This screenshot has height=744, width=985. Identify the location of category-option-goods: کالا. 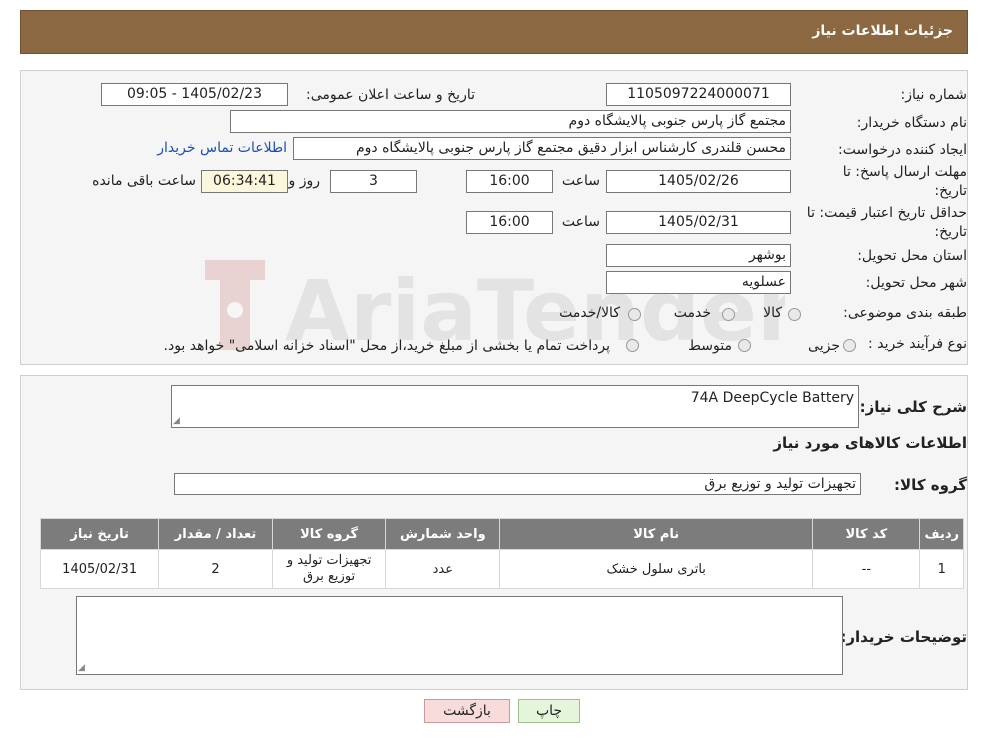
(772, 313).